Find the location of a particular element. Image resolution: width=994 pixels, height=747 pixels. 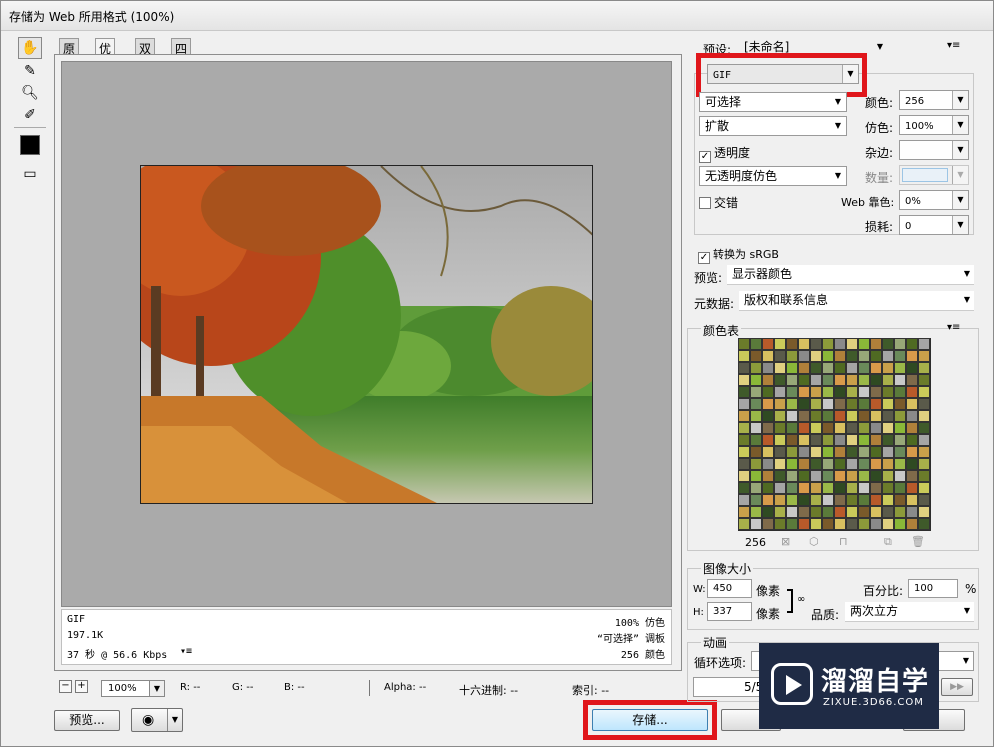

zoom-in-button: + is located at coordinates (81, 686).